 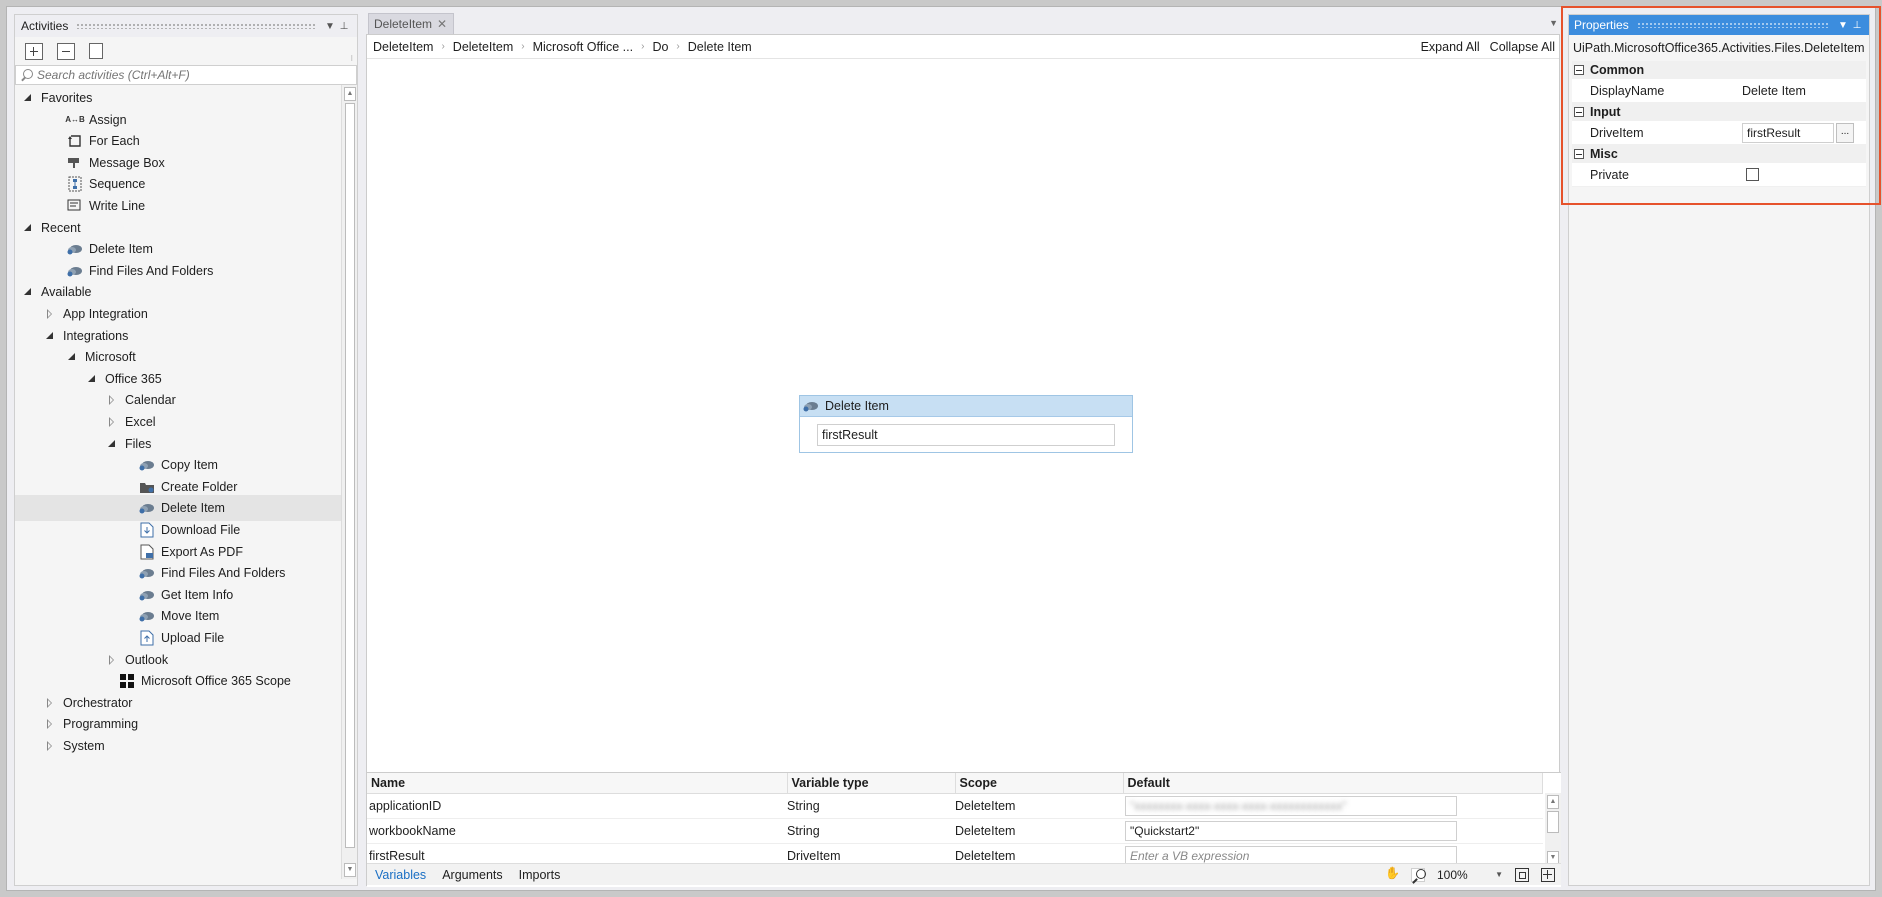 I want to click on tree-scrollbar: ▲ ▼, so click(x=349, y=482).